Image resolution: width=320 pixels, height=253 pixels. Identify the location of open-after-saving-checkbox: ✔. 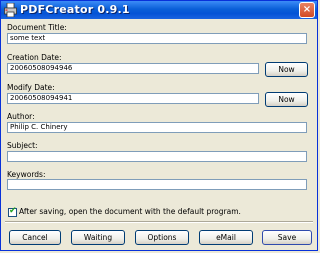
(12, 211).